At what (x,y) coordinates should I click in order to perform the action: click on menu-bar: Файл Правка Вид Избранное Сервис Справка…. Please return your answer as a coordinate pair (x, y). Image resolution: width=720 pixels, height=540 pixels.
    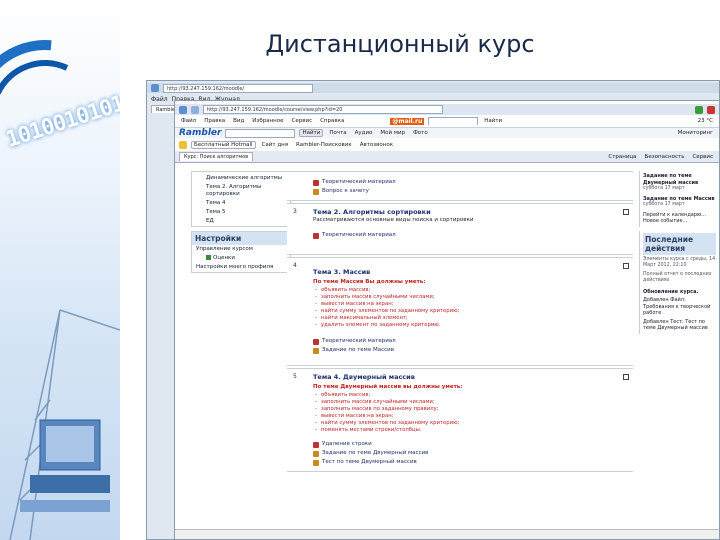
    Looking at the image, I should click on (447, 121).